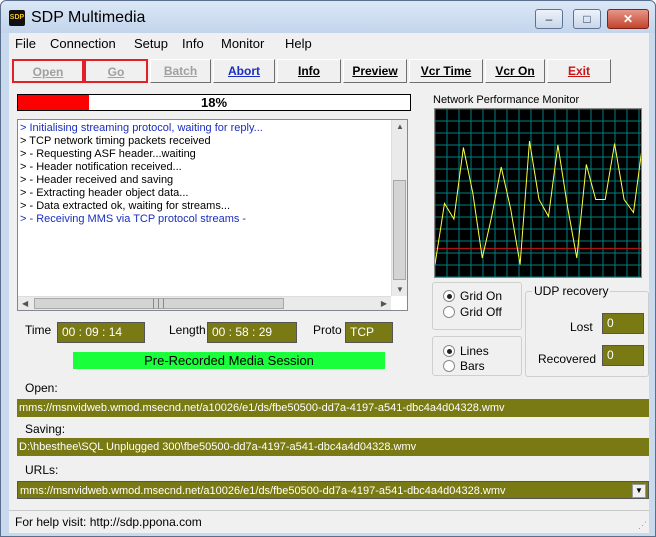 Image resolution: width=656 pixels, height=537 pixels. What do you see at coordinates (481, 312) in the screenshot?
I see `grid-off-label: Grid Off` at bounding box center [481, 312].